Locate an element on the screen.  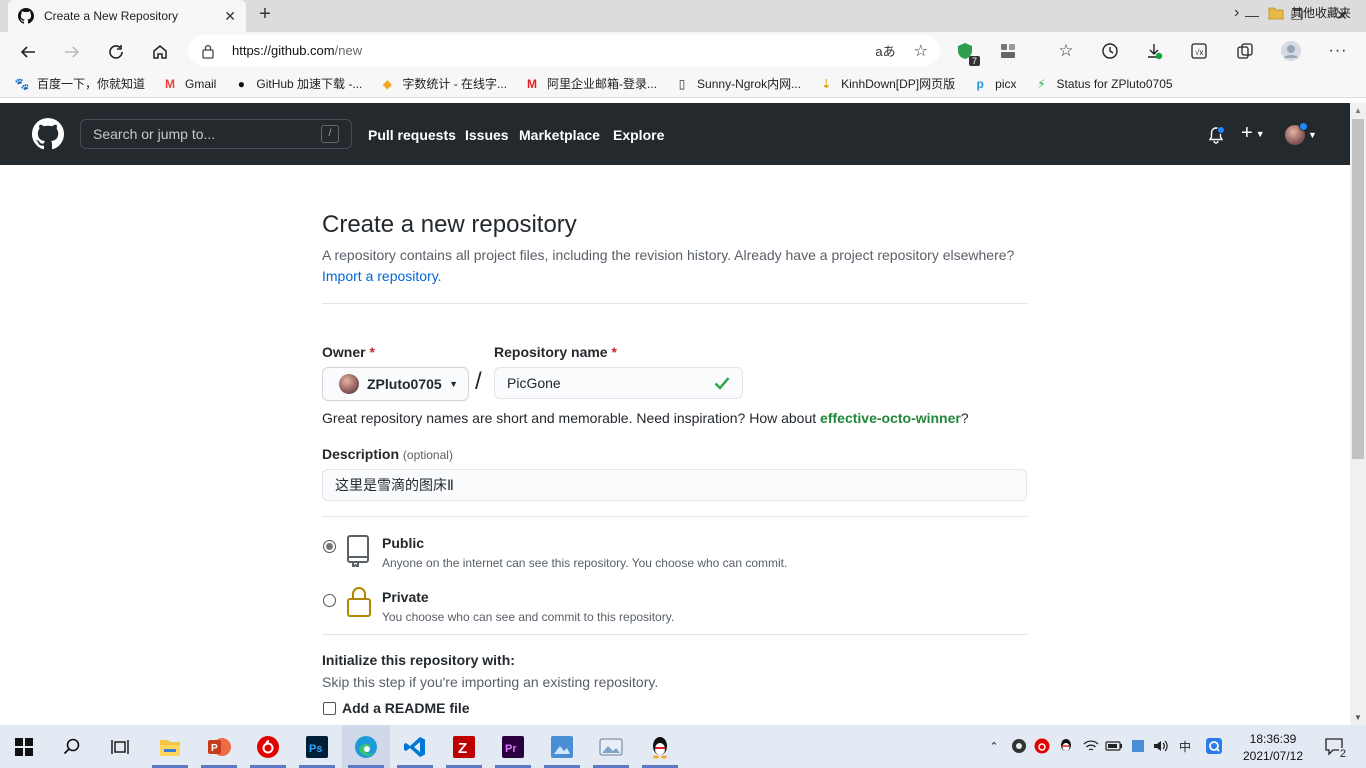
bookmark-item: 🐾 百度一下，你就知道 is located at coordinates (80, 83).